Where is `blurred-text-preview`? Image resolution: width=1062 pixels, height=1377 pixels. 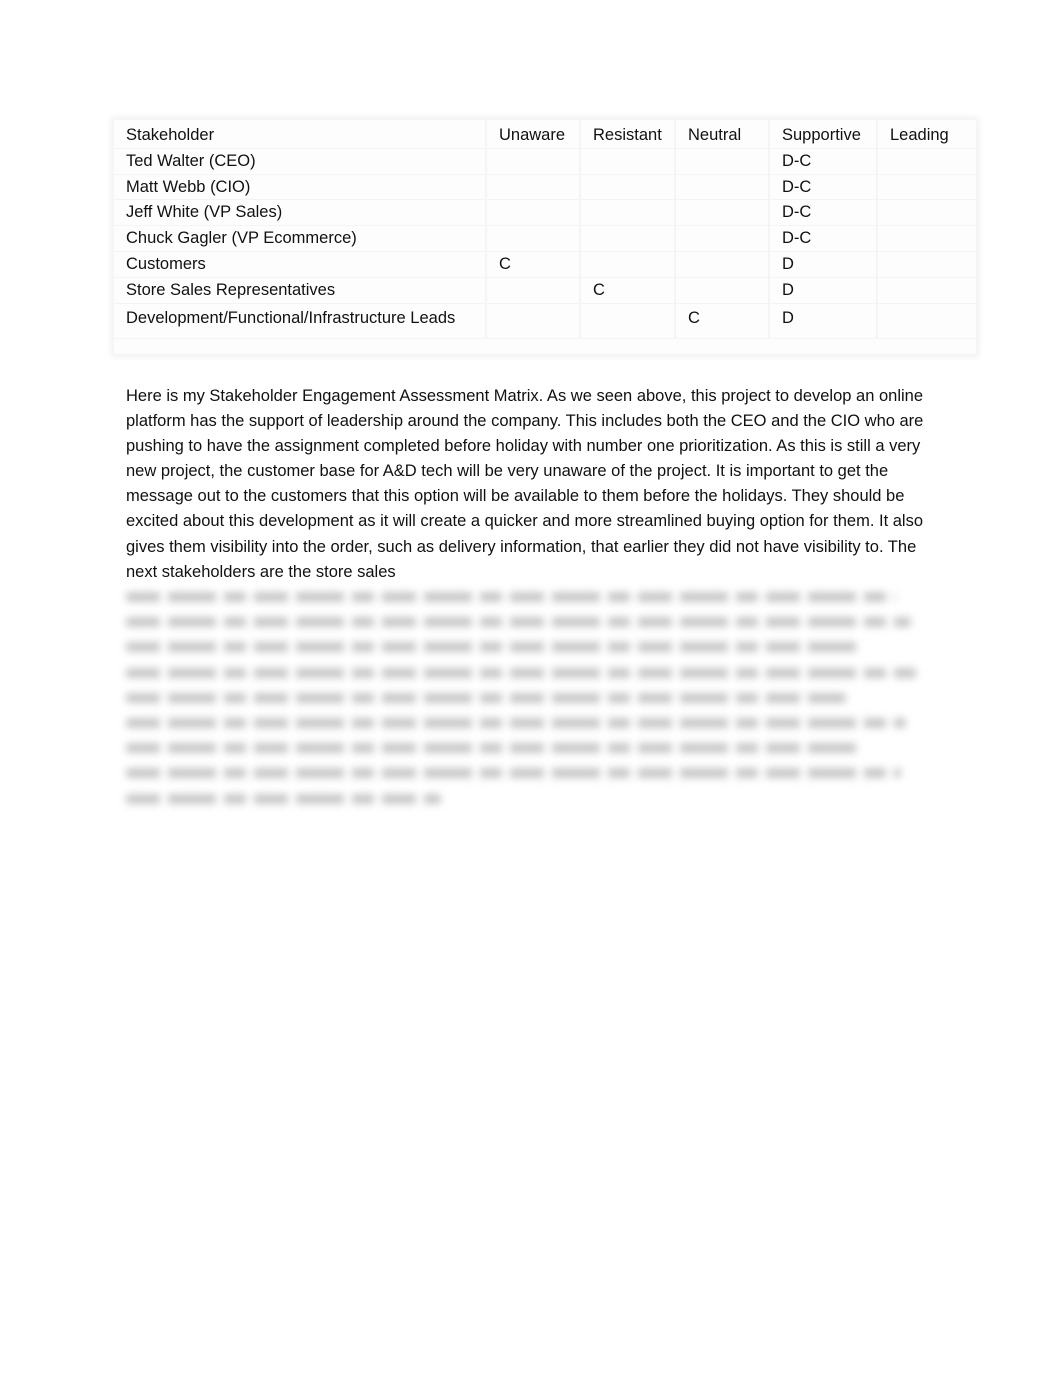
blurred-text-preview is located at coordinates (526, 705).